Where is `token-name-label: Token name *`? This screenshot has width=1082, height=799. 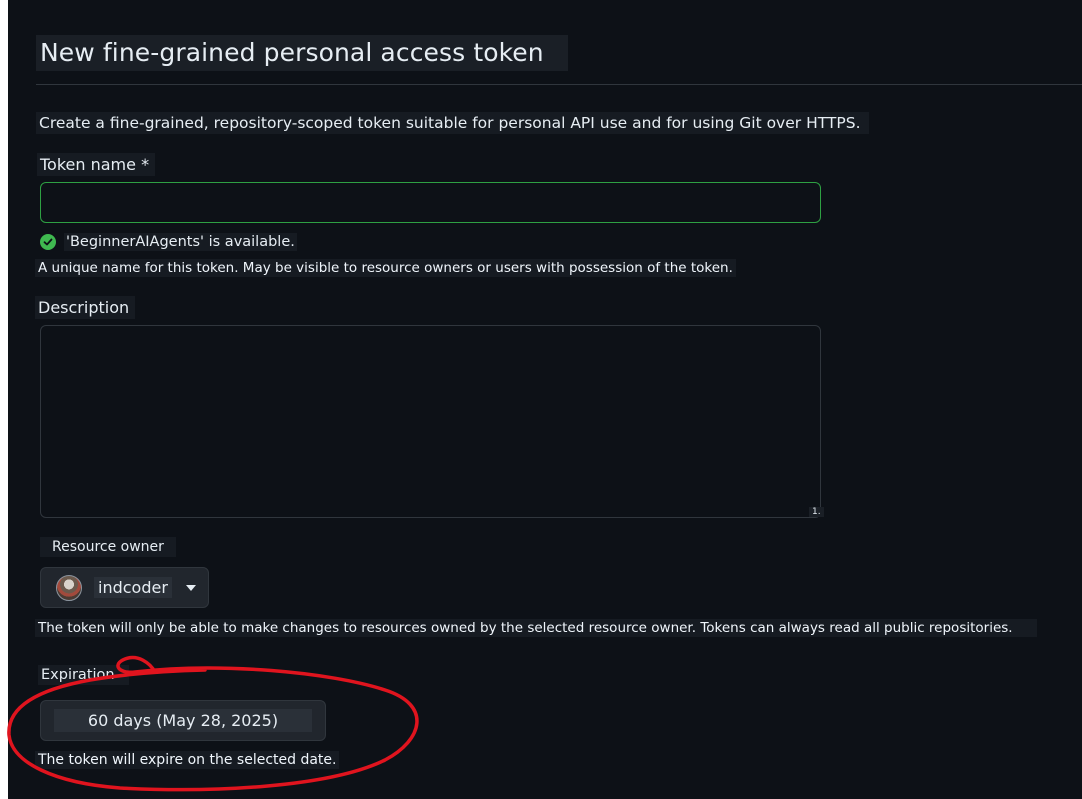 token-name-label: Token name * is located at coordinates (96, 164).